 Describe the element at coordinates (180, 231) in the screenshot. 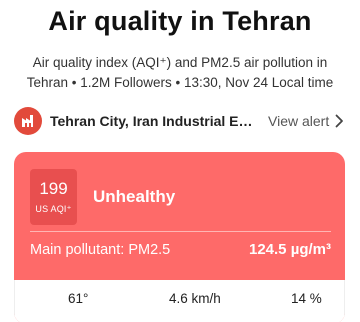

I see `card-divider` at that location.